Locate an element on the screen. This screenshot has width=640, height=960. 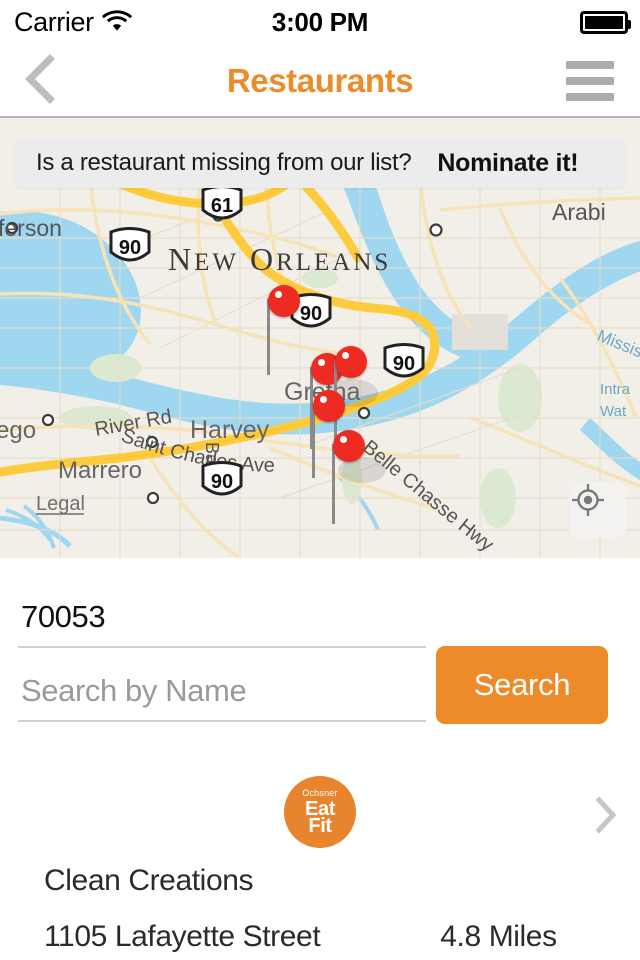
eat-fit-badge-icon: Ochsner Eat Fit is located at coordinates (320, 812).